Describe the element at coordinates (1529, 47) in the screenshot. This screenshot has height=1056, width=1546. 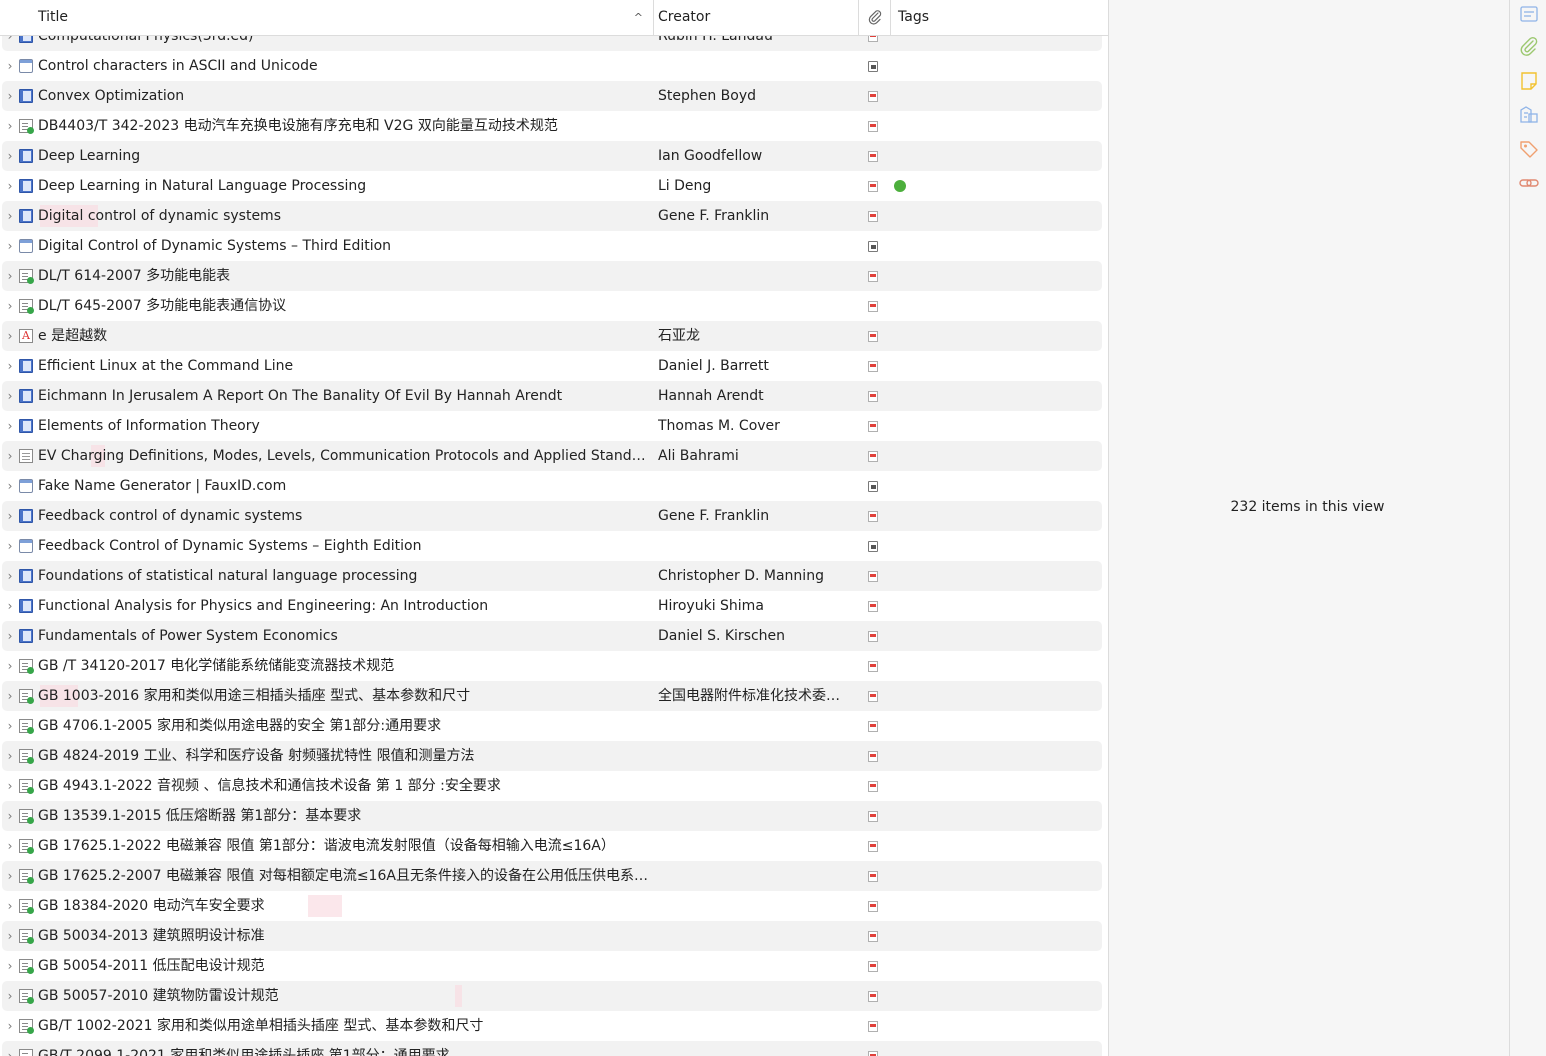
I see `attachments-section-button` at that location.